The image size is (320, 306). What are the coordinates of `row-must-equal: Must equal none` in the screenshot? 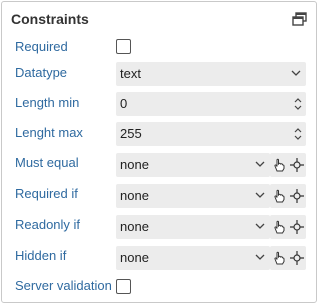 It's located at (160, 166).